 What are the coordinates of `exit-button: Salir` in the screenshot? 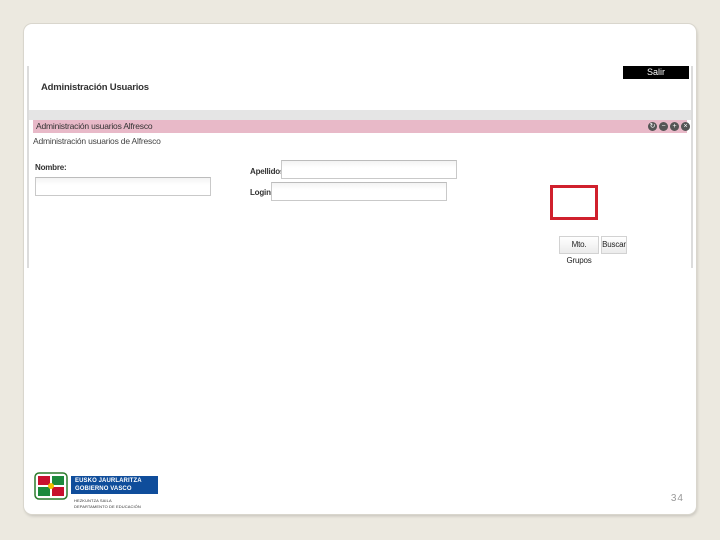 It's located at (656, 72).